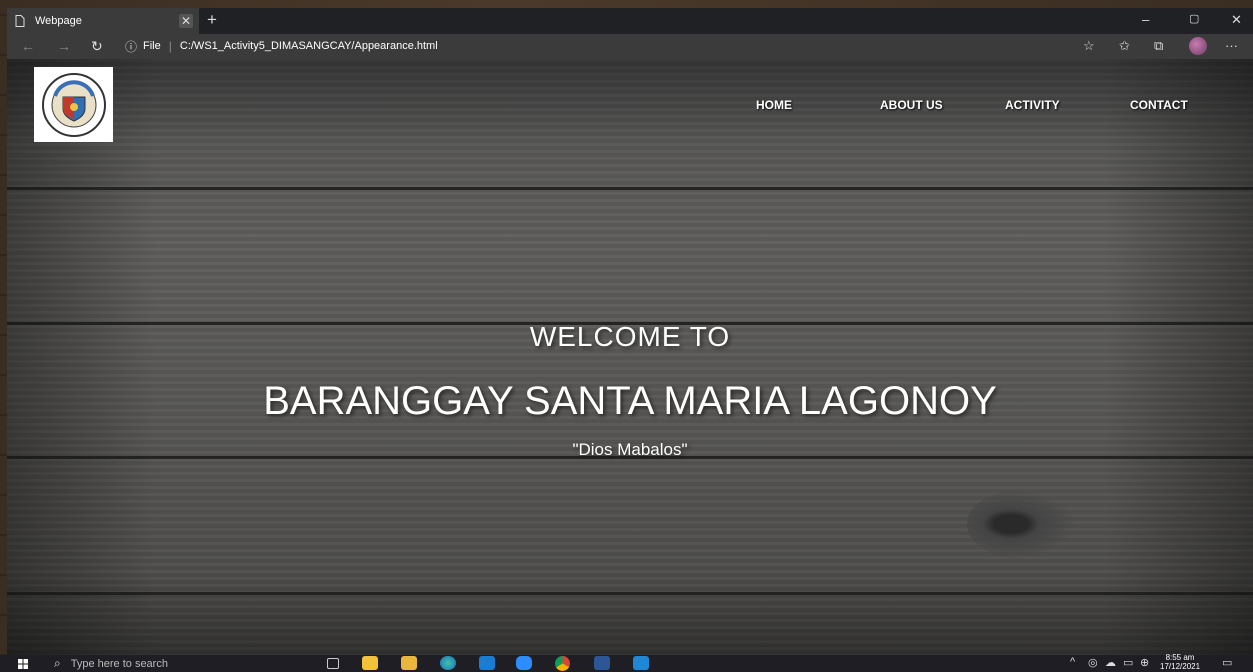  I want to click on favorite-add-icon: ☆, so click(1089, 46).